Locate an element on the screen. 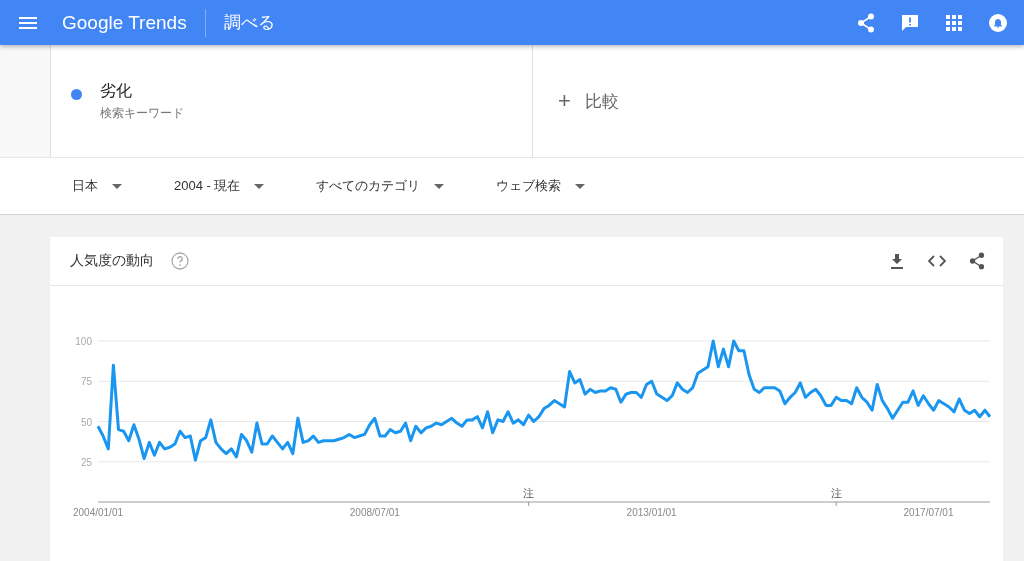 The width and height of the screenshot is (1024, 561). search-term-subtitle: 検索キーワード is located at coordinates (142, 113).